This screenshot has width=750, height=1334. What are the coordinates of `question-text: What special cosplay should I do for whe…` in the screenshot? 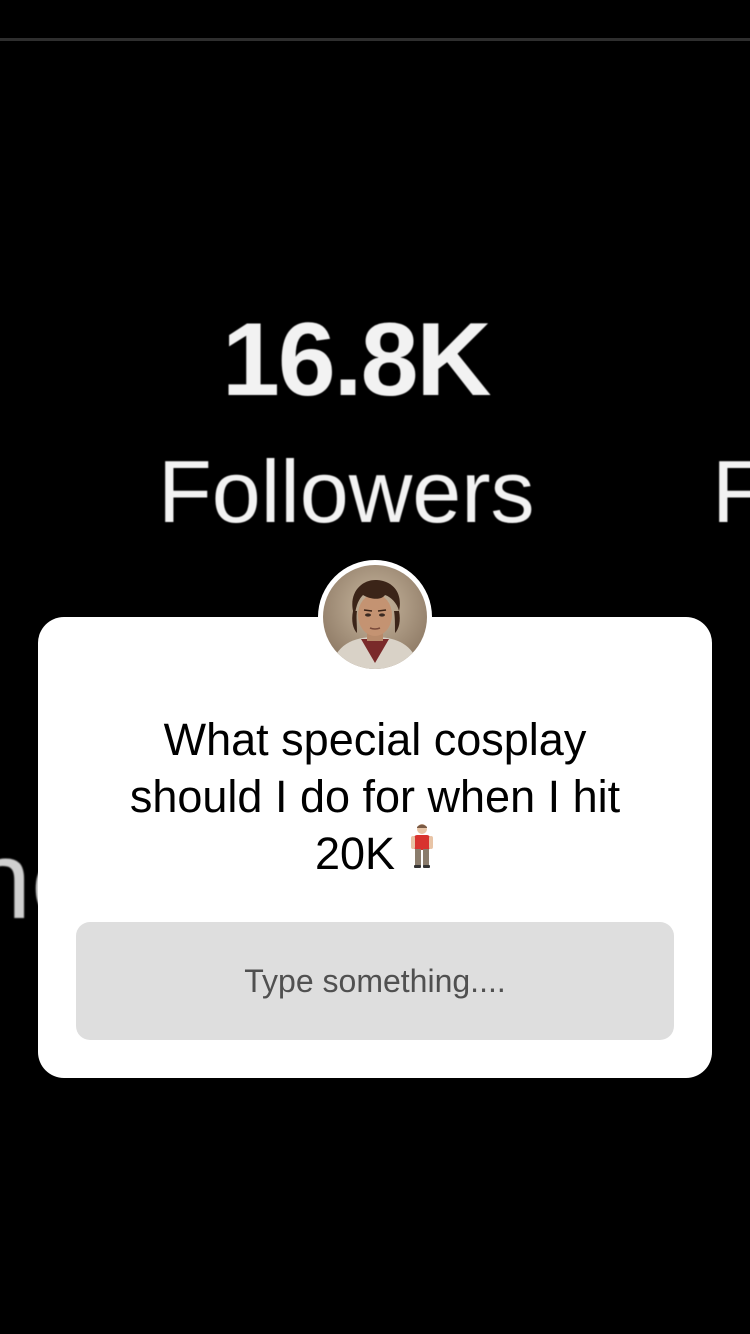 It's located at (375, 796).